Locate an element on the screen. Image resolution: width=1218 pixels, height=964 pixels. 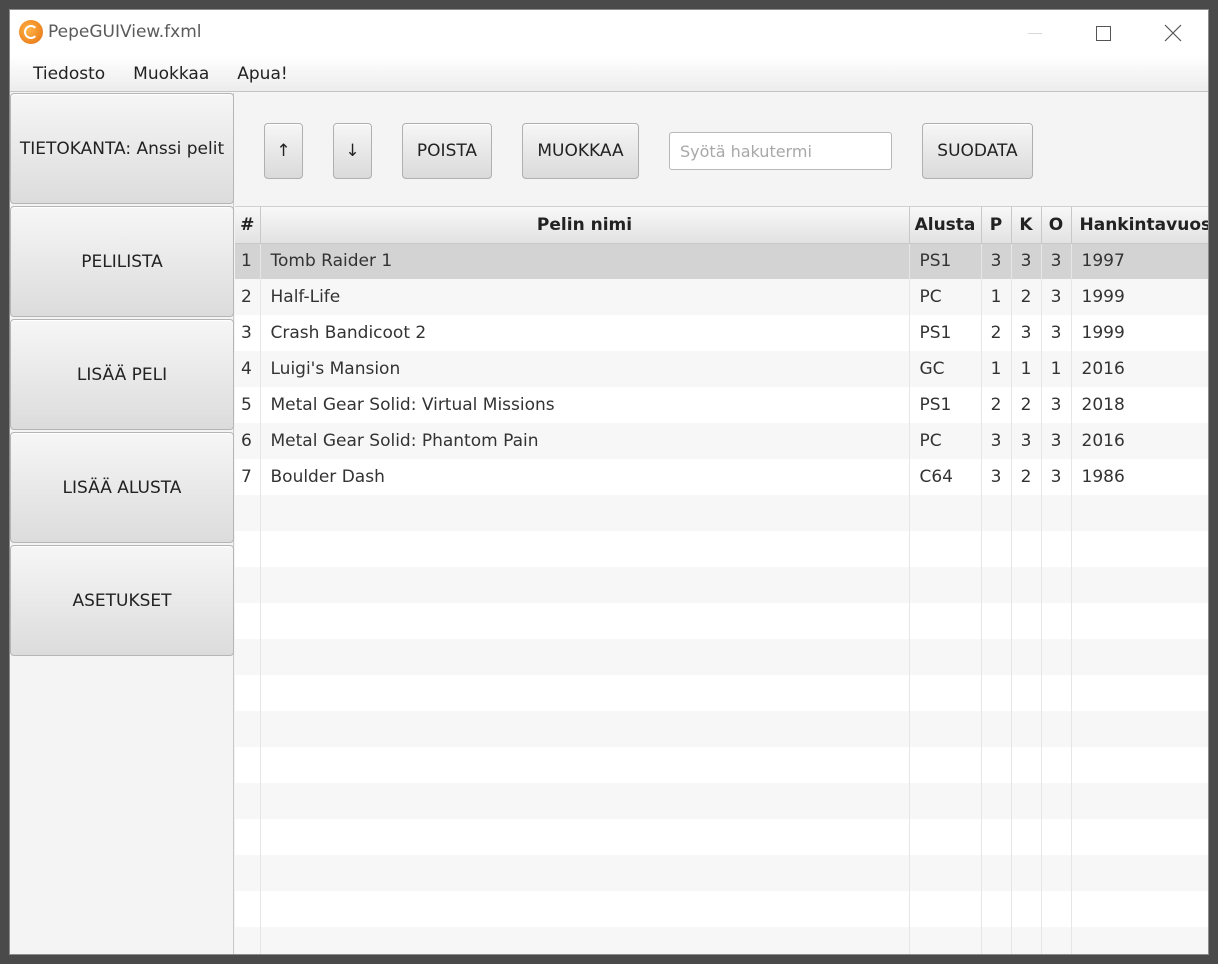
cell-number: 4 is located at coordinates (248, 369).